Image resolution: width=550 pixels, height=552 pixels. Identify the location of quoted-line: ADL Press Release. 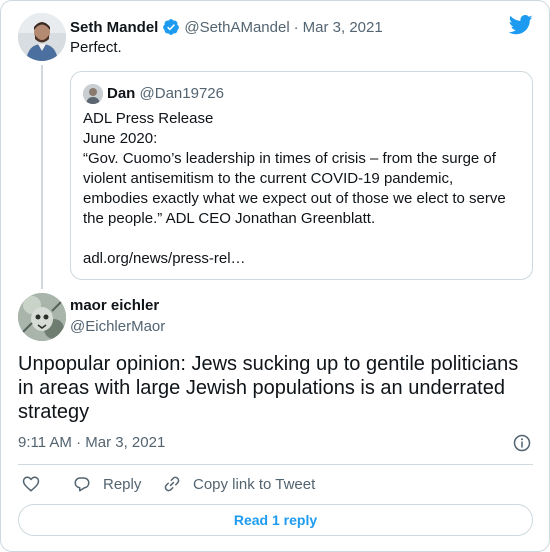
(148, 118).